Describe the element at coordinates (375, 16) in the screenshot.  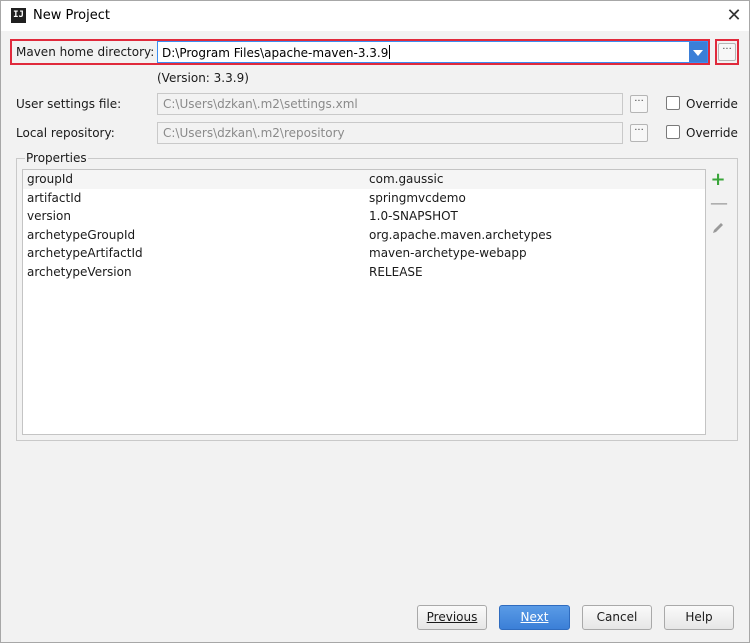
I see `title-bar: IJ New Project ✕` at that location.